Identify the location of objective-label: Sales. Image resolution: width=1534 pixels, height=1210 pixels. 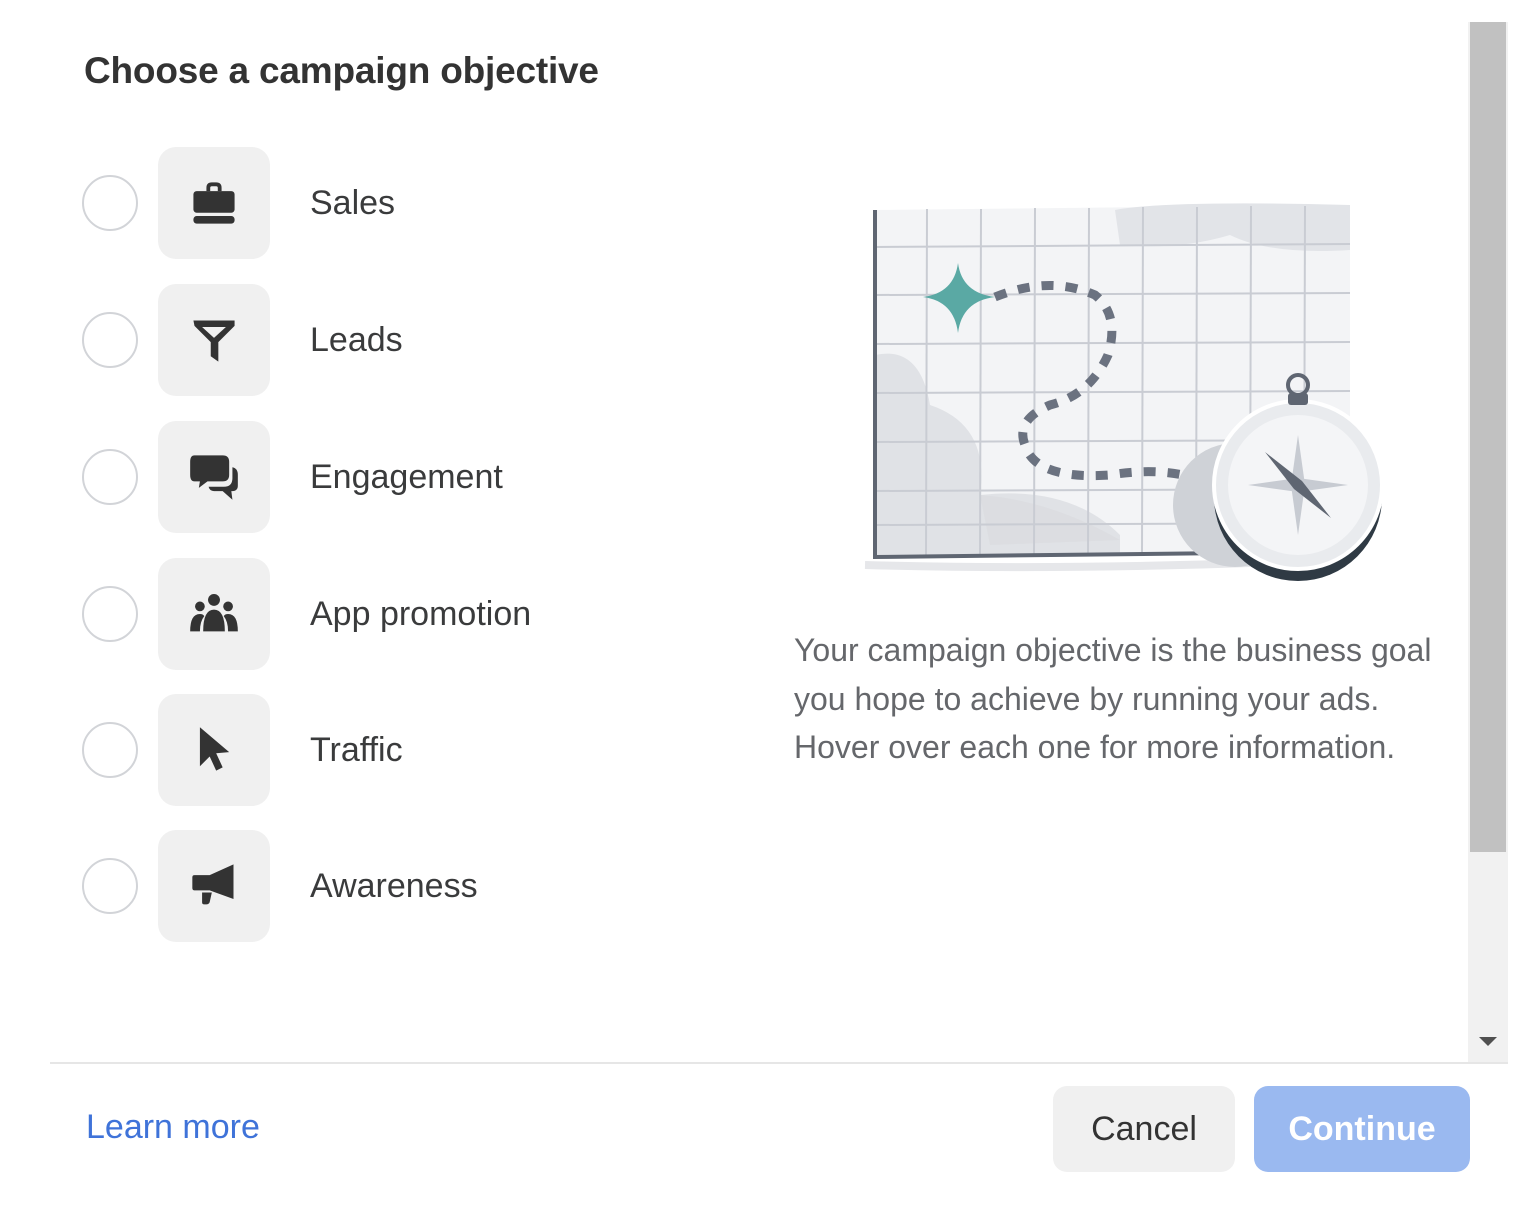
(353, 202).